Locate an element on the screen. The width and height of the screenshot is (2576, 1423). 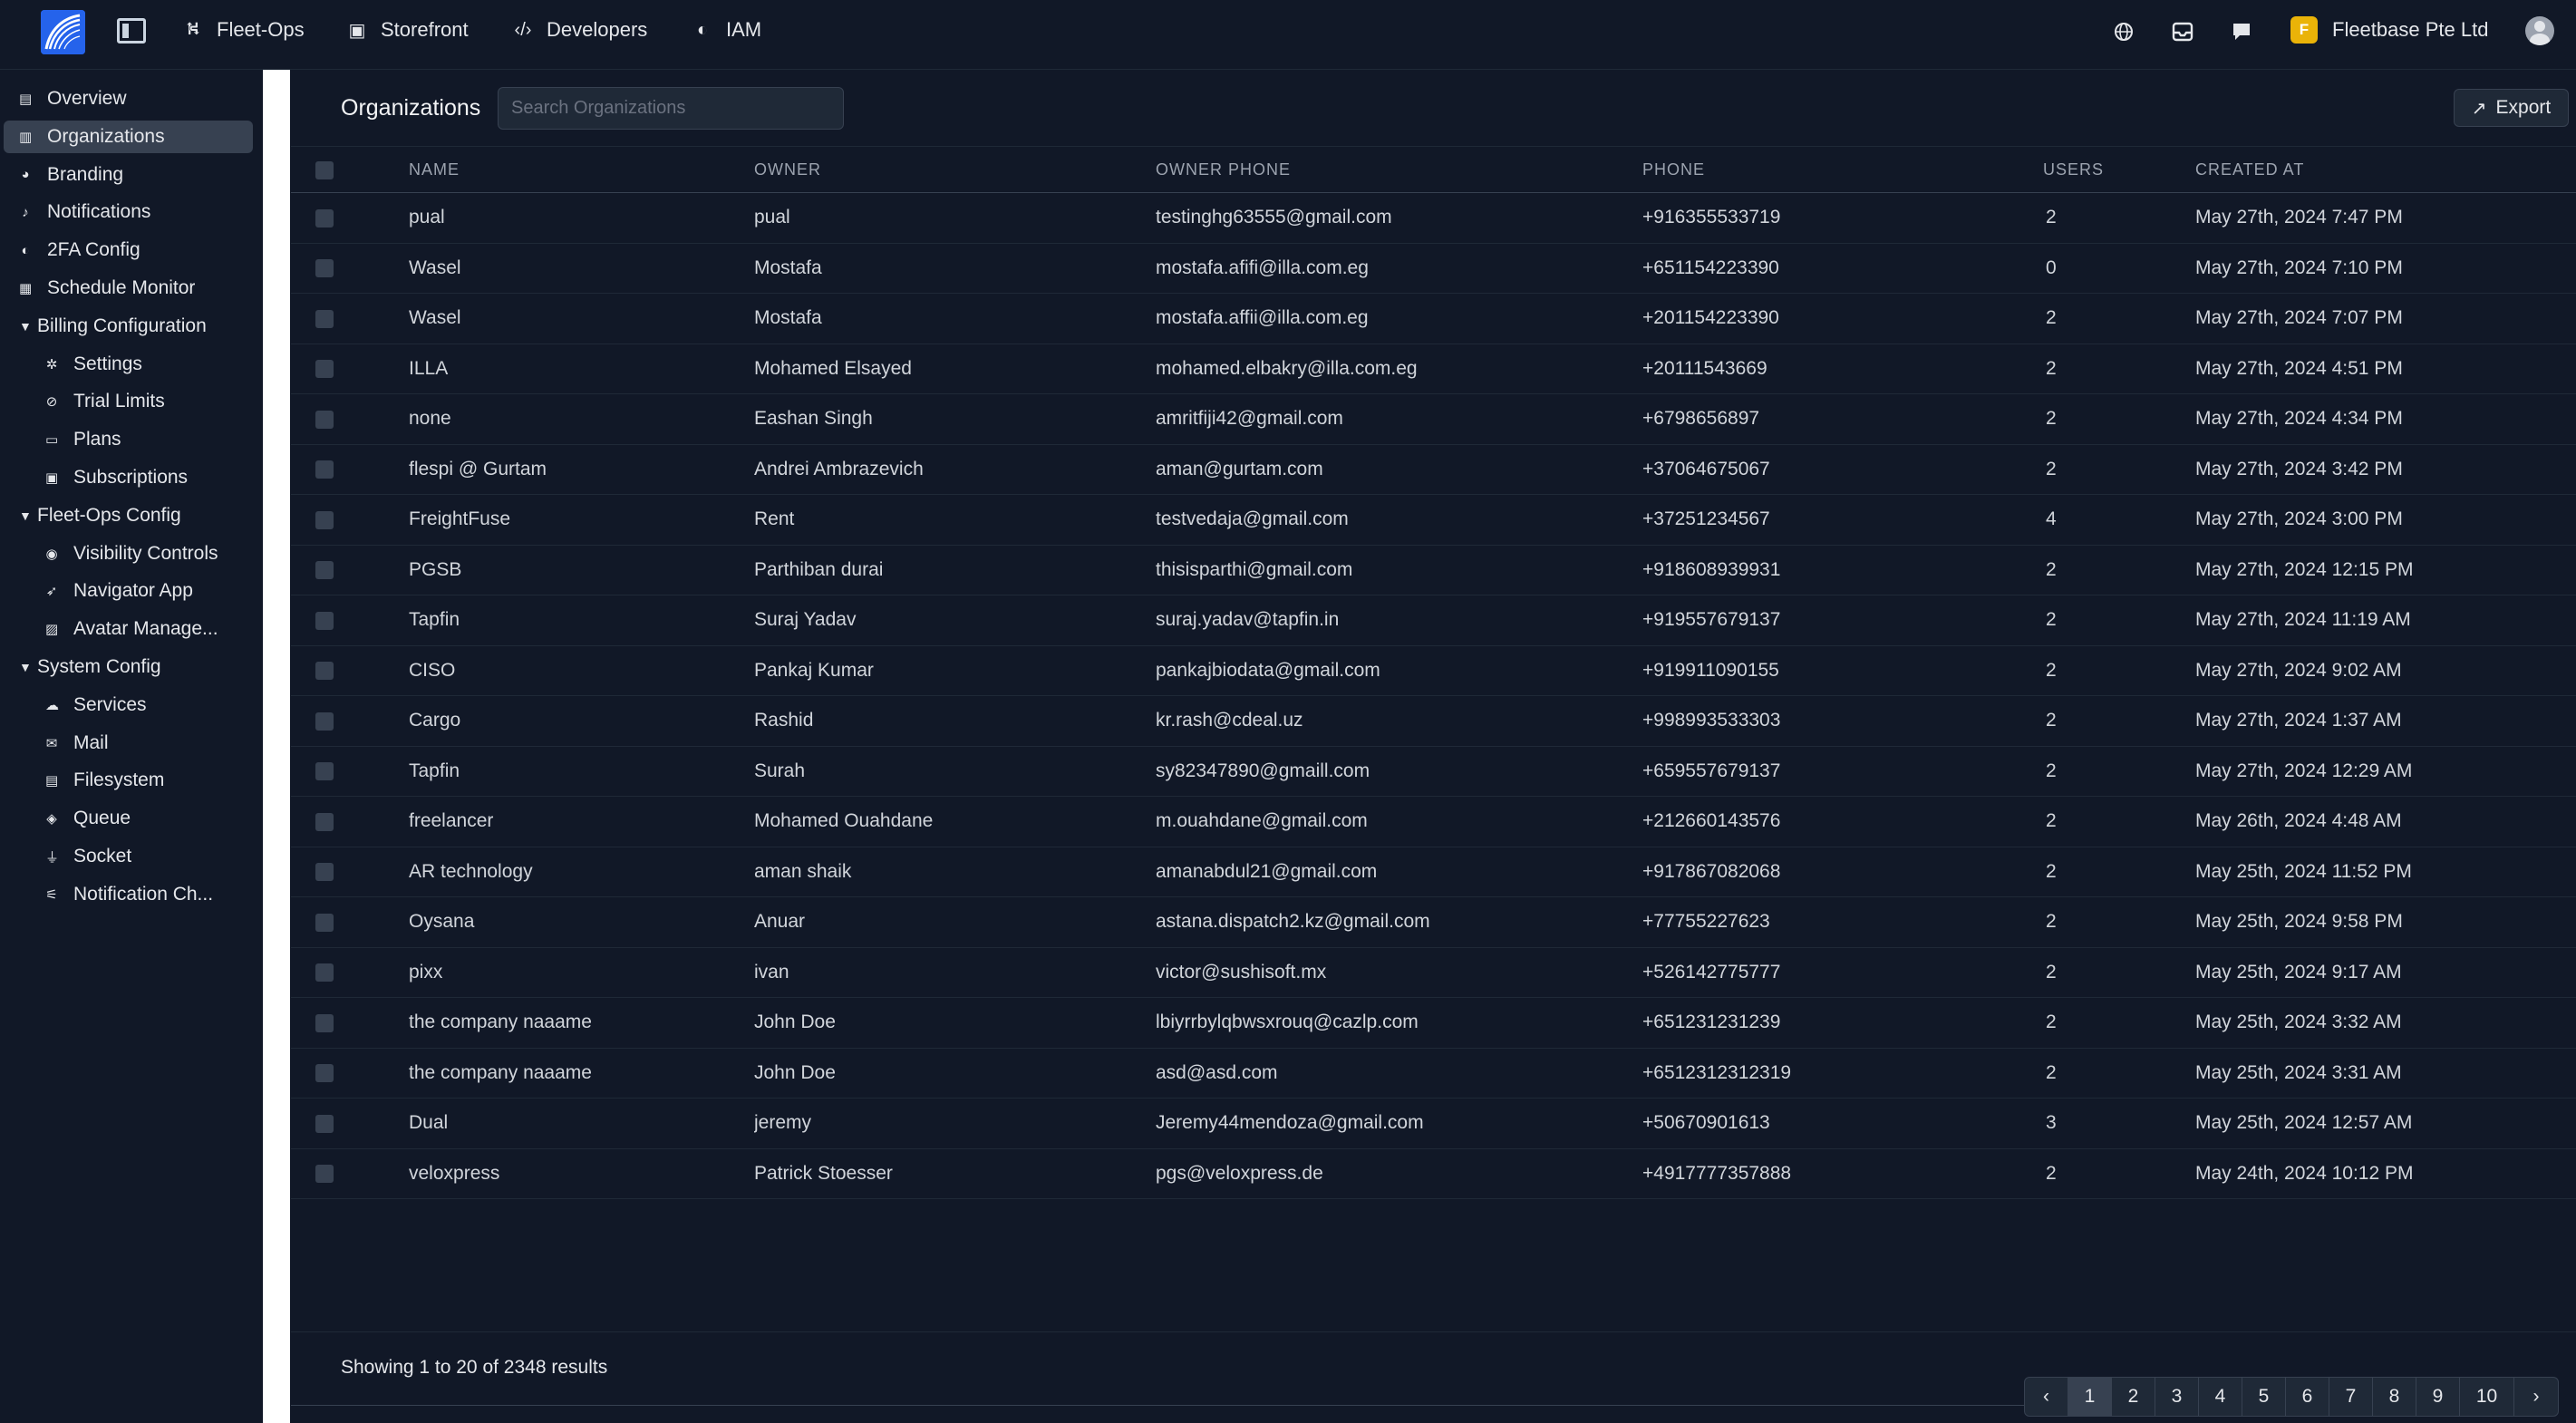
page-button-7: 7 is located at coordinates (2351, 1397).